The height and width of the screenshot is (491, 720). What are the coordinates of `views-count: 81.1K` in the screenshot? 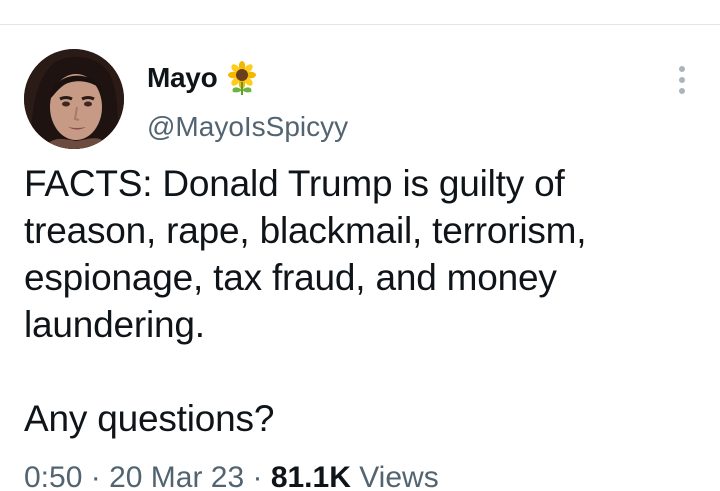 It's located at (311, 476).